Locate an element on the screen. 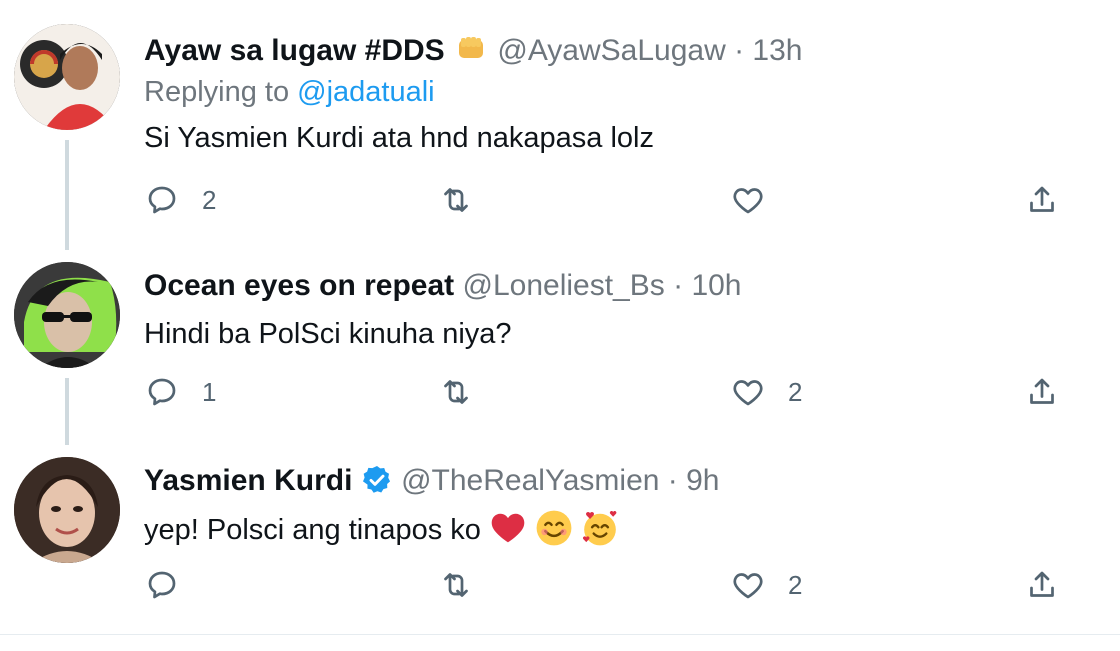  timestamp: 9h is located at coordinates (702, 480).